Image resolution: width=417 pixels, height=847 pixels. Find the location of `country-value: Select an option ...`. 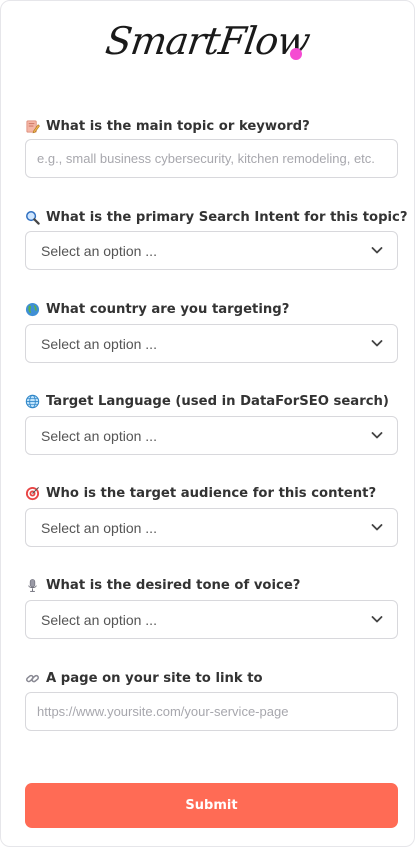

country-value: Select an option ... is located at coordinates (99, 344).